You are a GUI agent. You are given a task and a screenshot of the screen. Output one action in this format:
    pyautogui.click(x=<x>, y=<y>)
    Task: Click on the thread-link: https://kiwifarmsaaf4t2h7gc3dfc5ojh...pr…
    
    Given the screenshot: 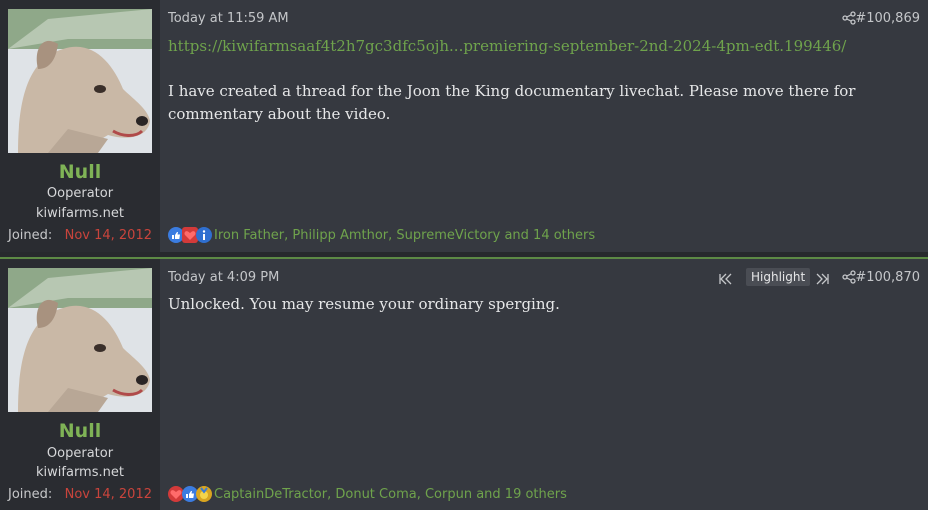 What is the action you would take?
    pyautogui.click(x=507, y=46)
    